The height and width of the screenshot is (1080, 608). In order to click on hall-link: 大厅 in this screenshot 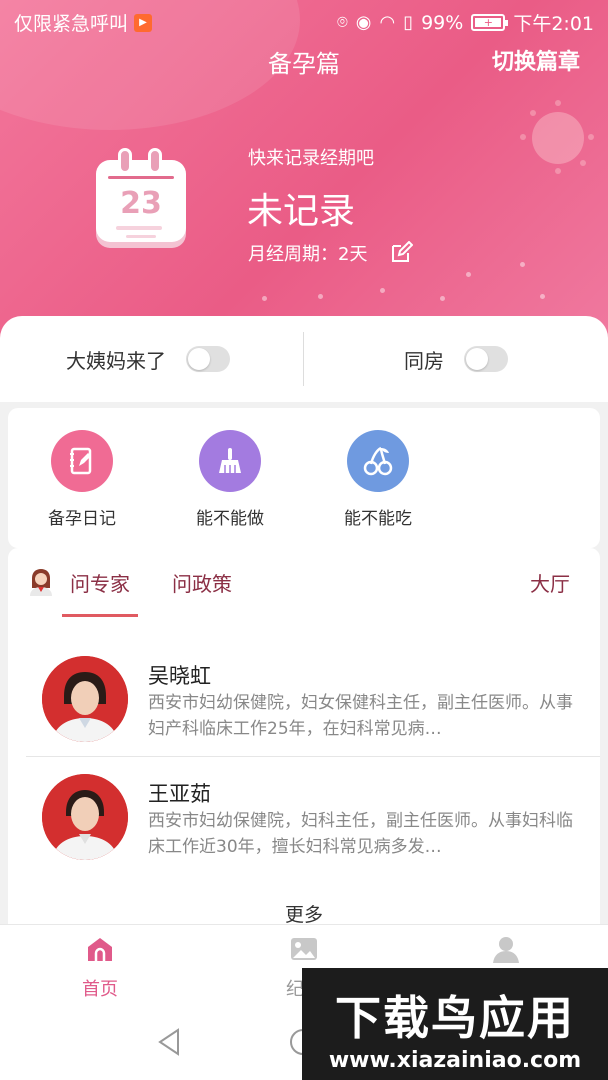, I will do `click(550, 582)`.